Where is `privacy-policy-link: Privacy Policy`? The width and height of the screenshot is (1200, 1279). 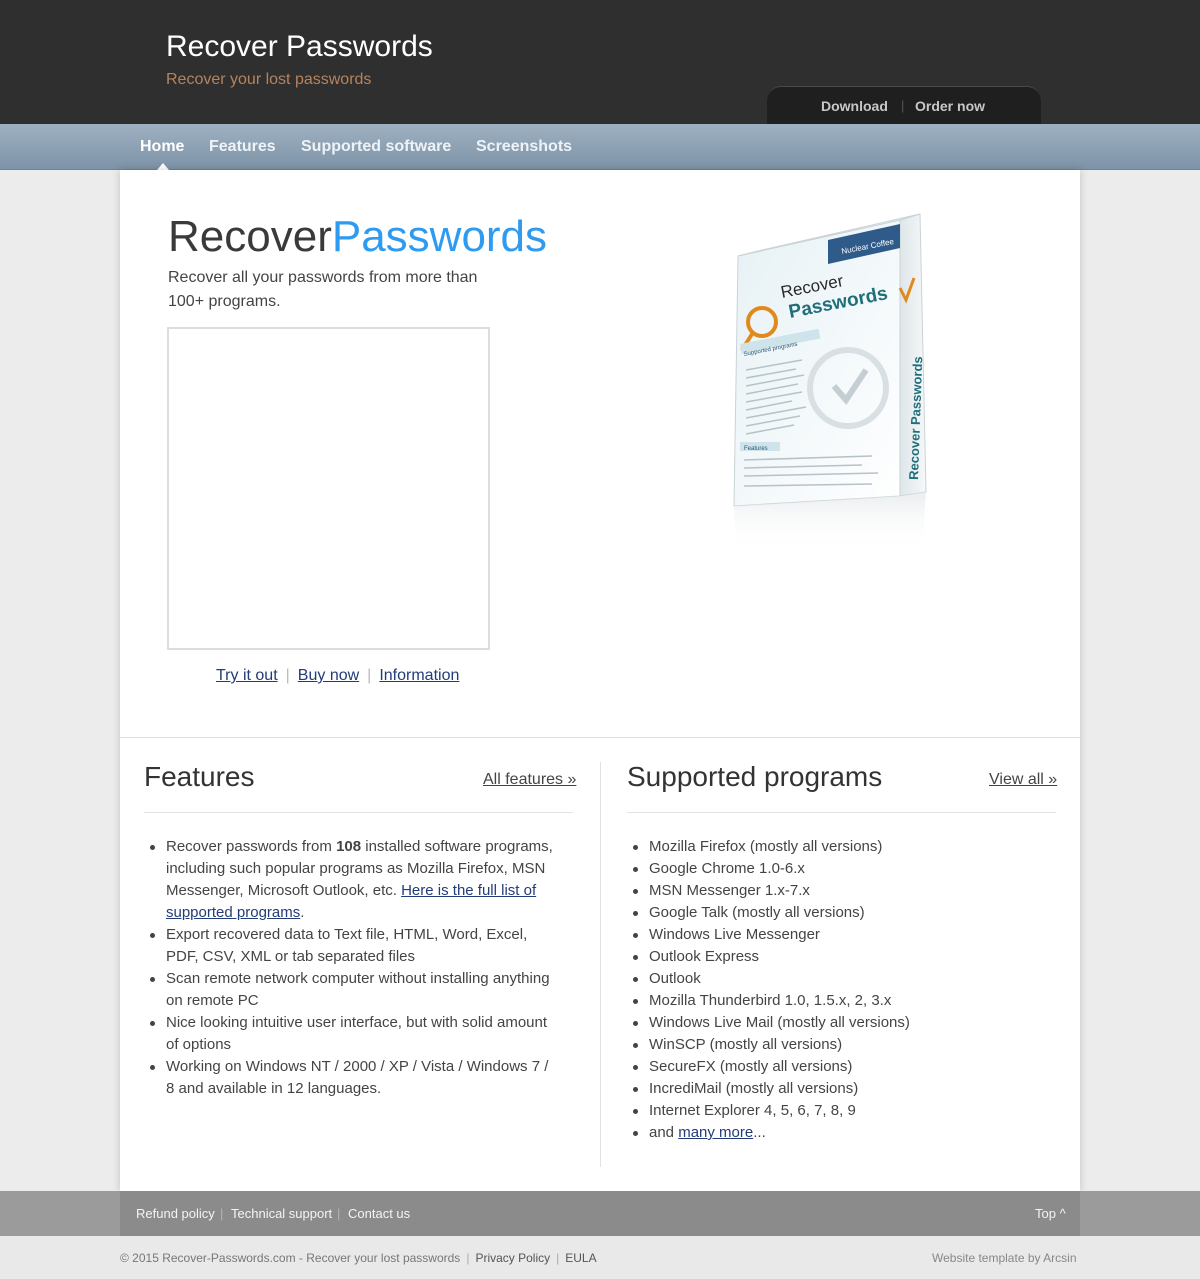
privacy-policy-link: Privacy Policy is located at coordinates (512, 1258).